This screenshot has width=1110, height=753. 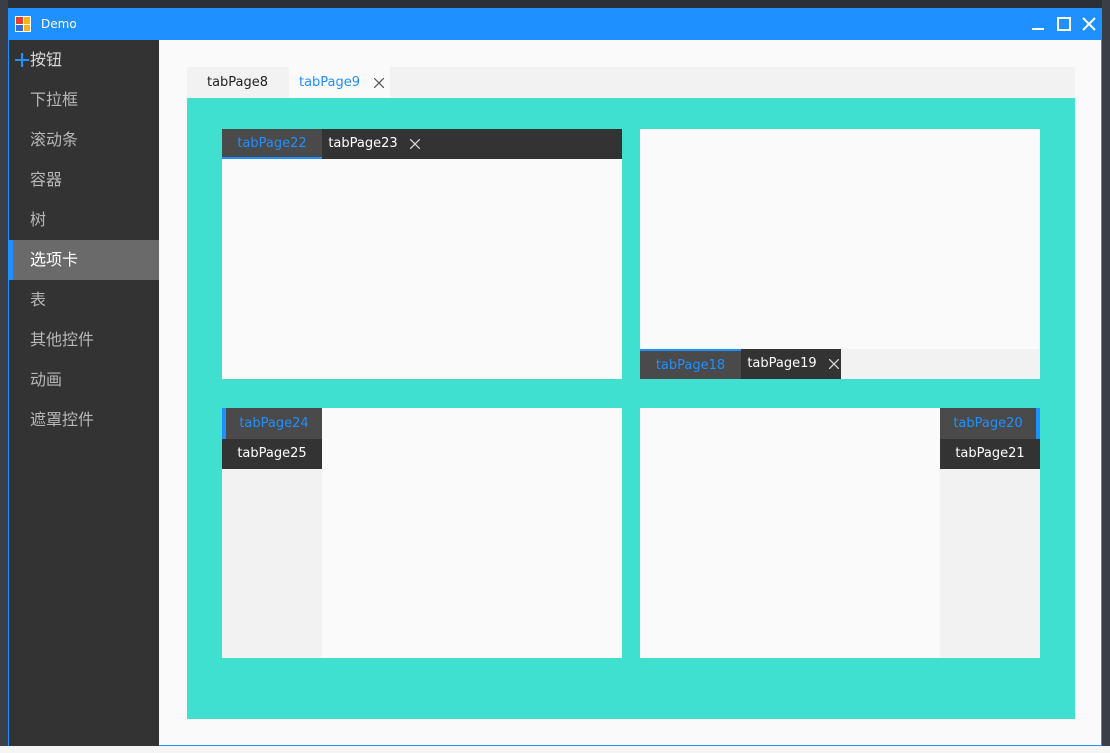 I want to click on tab-page9: tabPage9, so click(x=339, y=82).